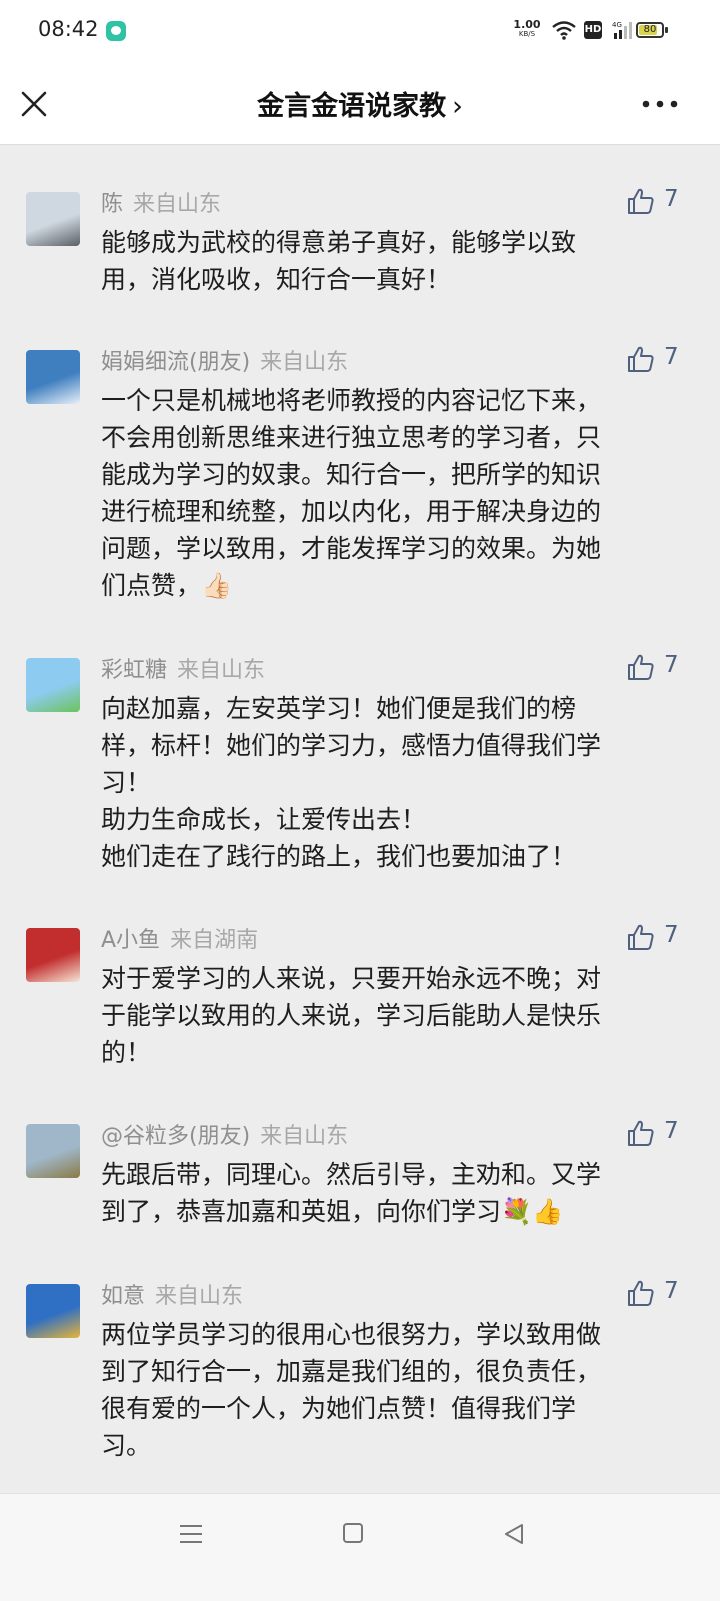 The width and height of the screenshot is (720, 1601). I want to click on comment-meta: 彩虹糖 来自山东, so click(183, 668).